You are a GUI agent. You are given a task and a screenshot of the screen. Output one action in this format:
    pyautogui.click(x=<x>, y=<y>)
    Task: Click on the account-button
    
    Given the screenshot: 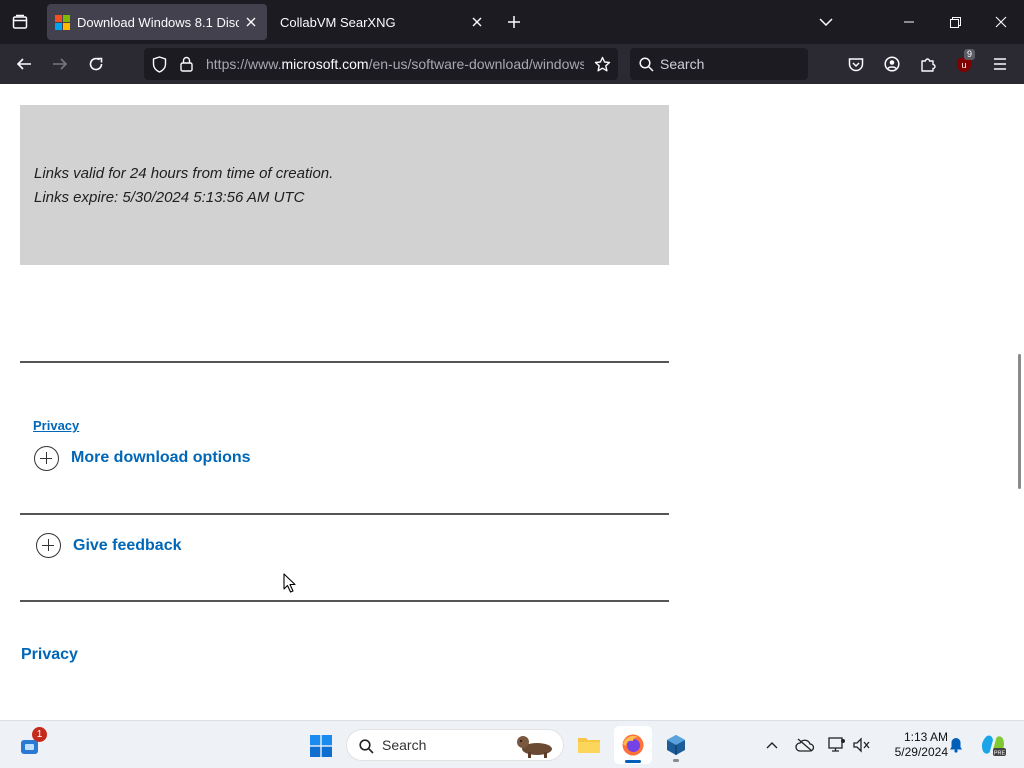 What is the action you would take?
    pyautogui.click(x=892, y=64)
    